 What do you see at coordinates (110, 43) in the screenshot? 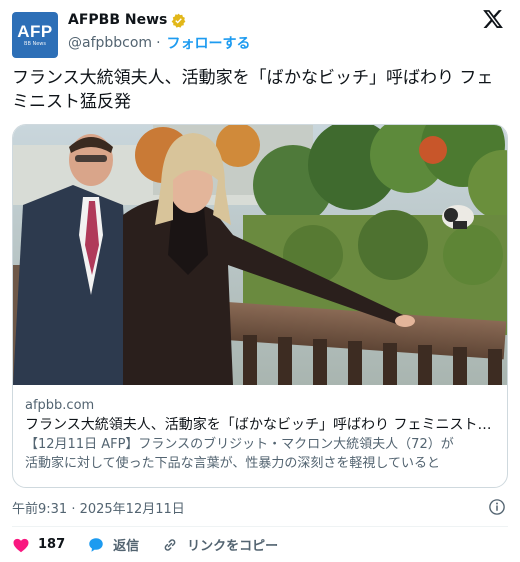
I see `account-handle: @afpbbcom` at bounding box center [110, 43].